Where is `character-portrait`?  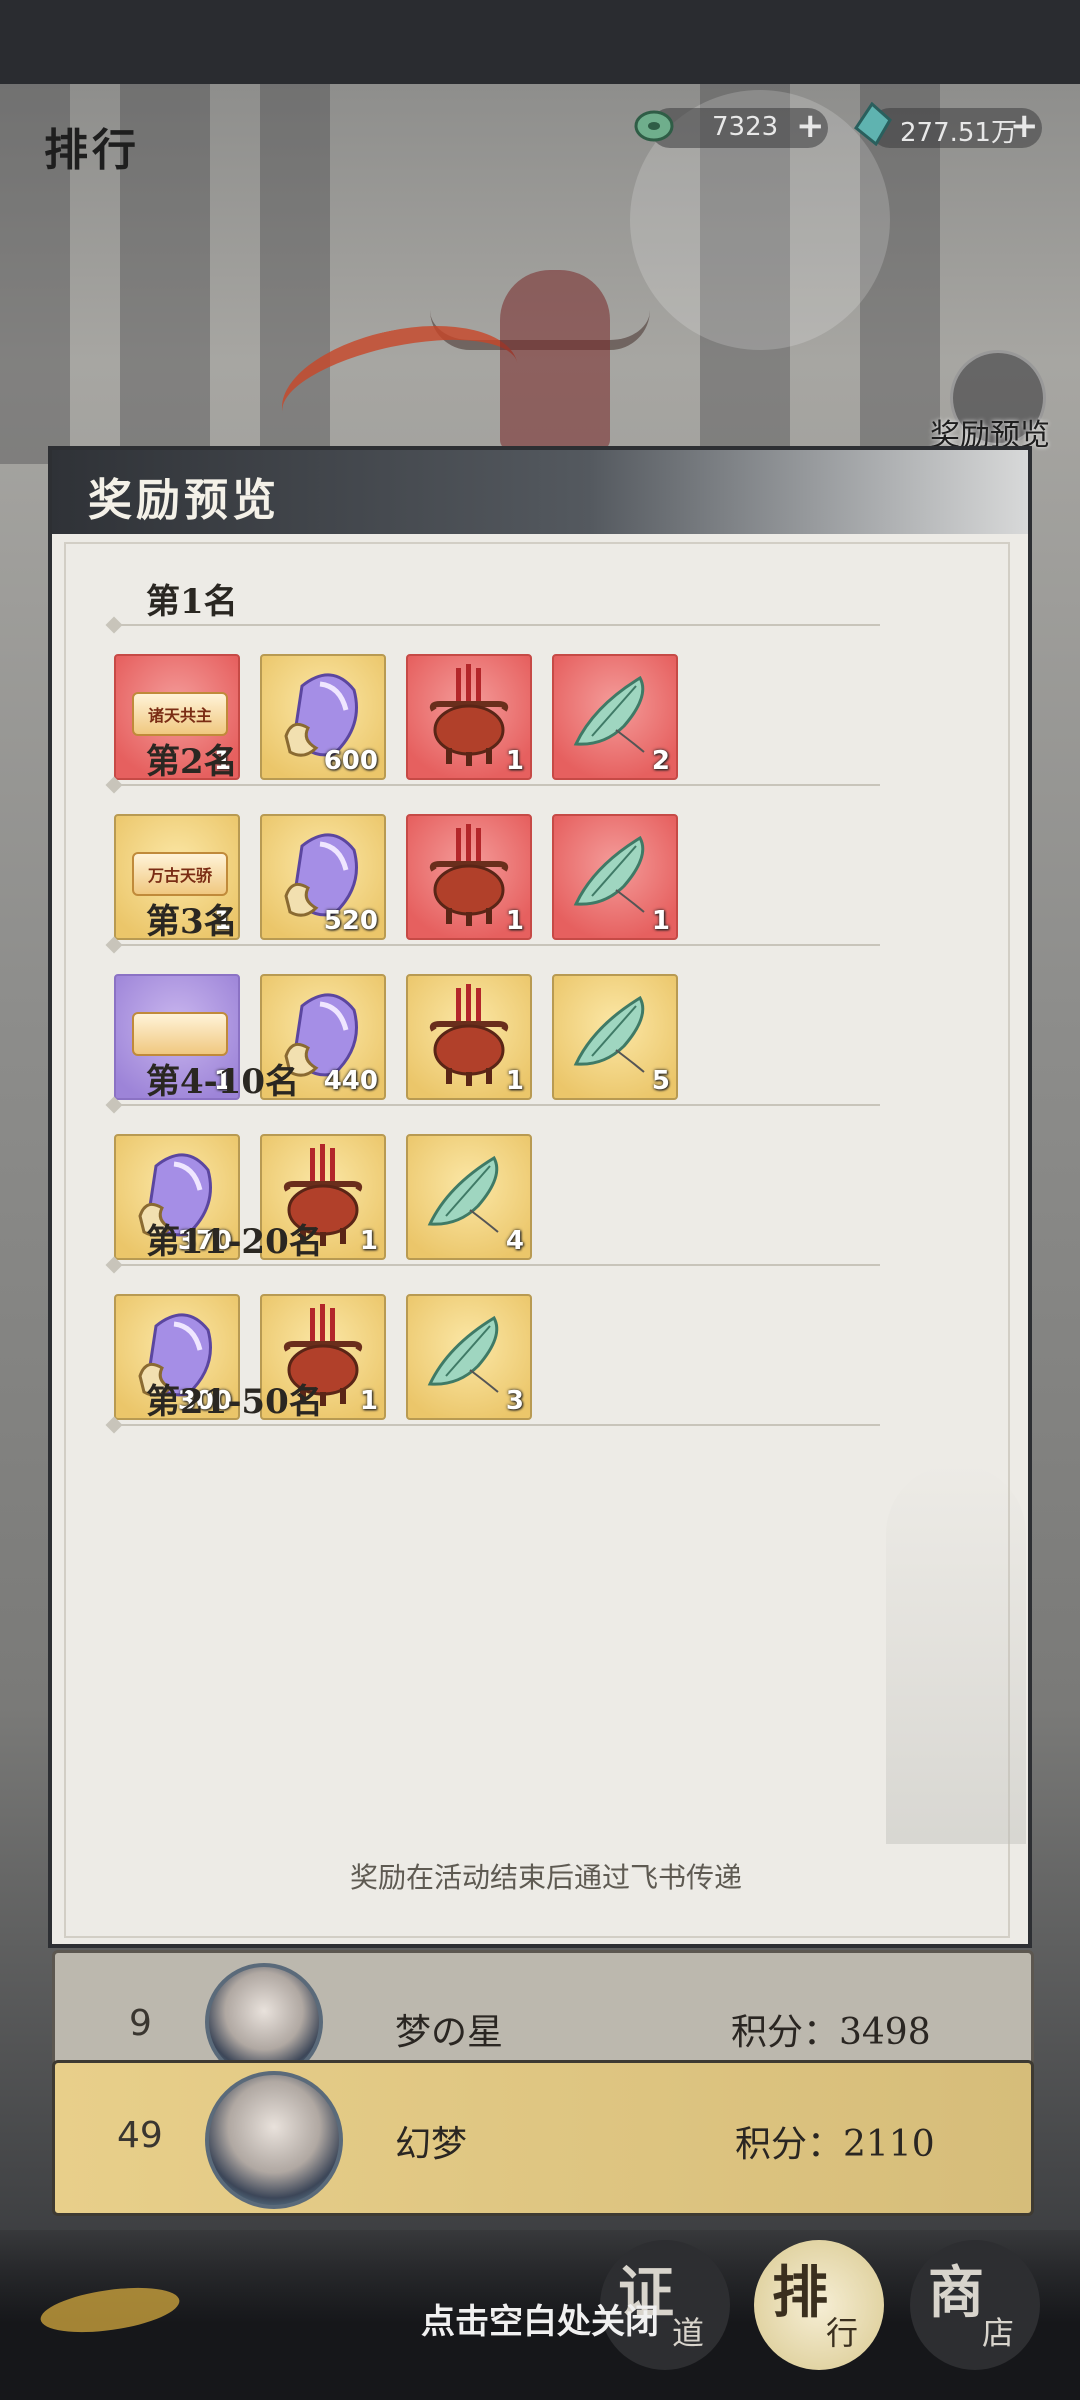
character-portrait is located at coordinates (555, 360).